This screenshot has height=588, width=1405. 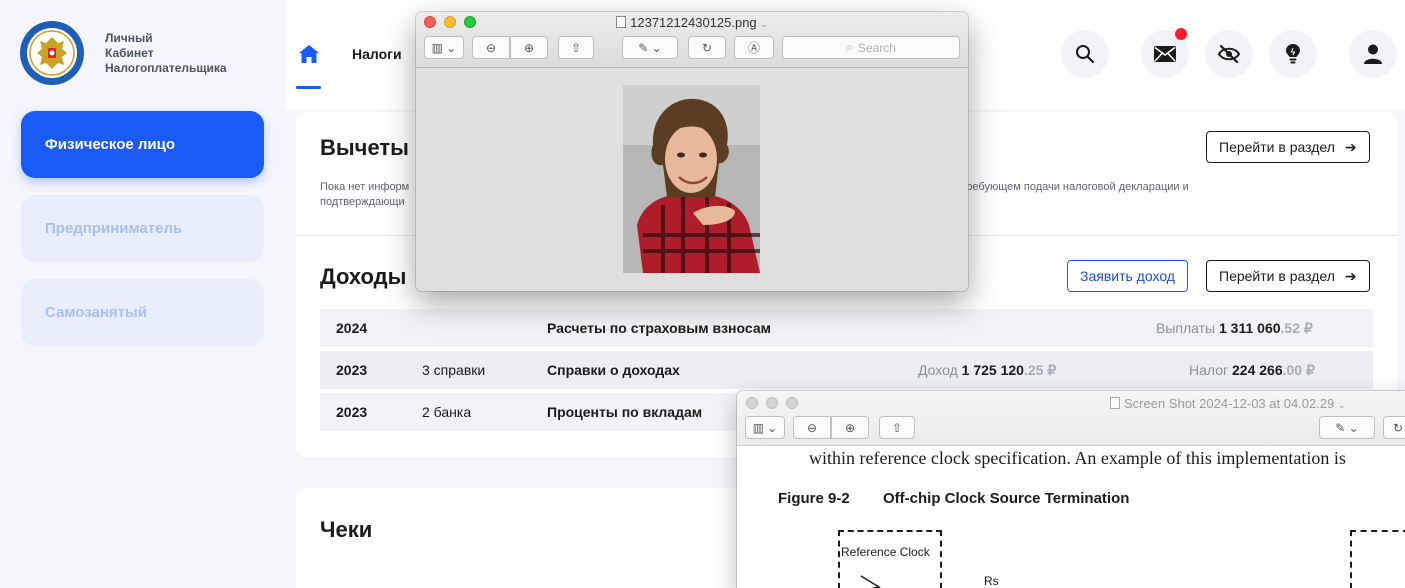 I want to click on search-icon: ⌕, so click(x=849, y=47).